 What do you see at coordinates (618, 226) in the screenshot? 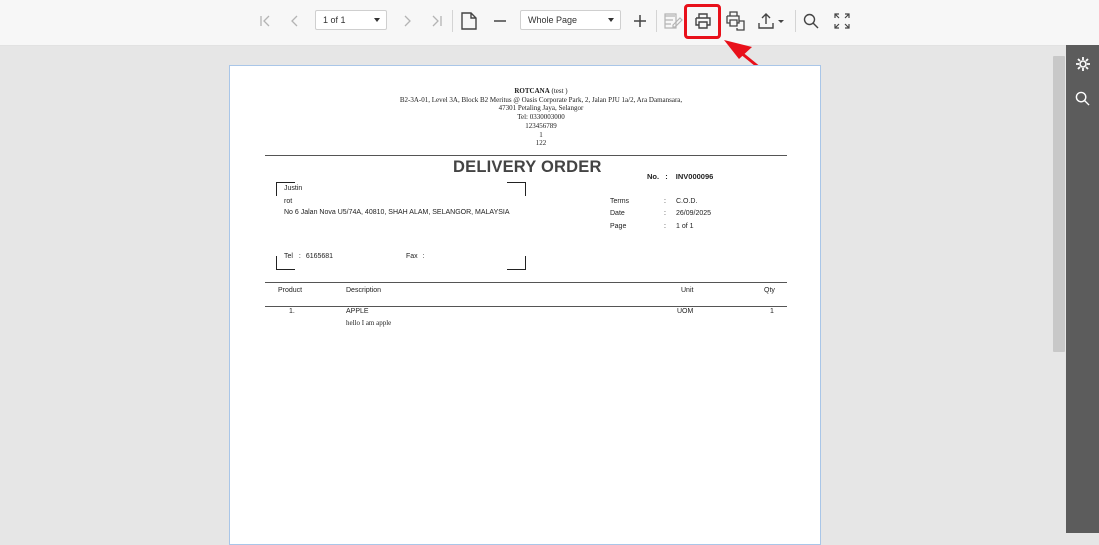
I see `page-label: Page` at bounding box center [618, 226].